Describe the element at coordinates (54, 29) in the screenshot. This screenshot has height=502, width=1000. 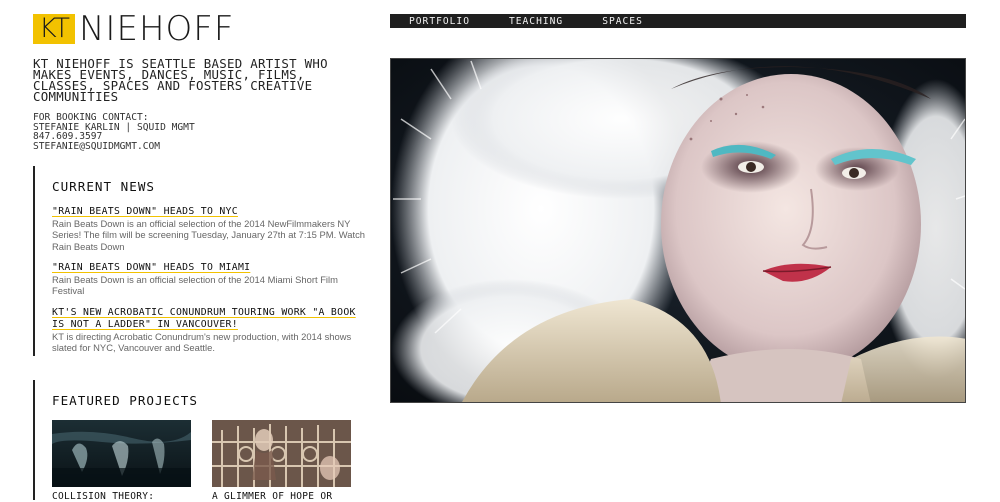
I see `logo-mark: KT` at that location.